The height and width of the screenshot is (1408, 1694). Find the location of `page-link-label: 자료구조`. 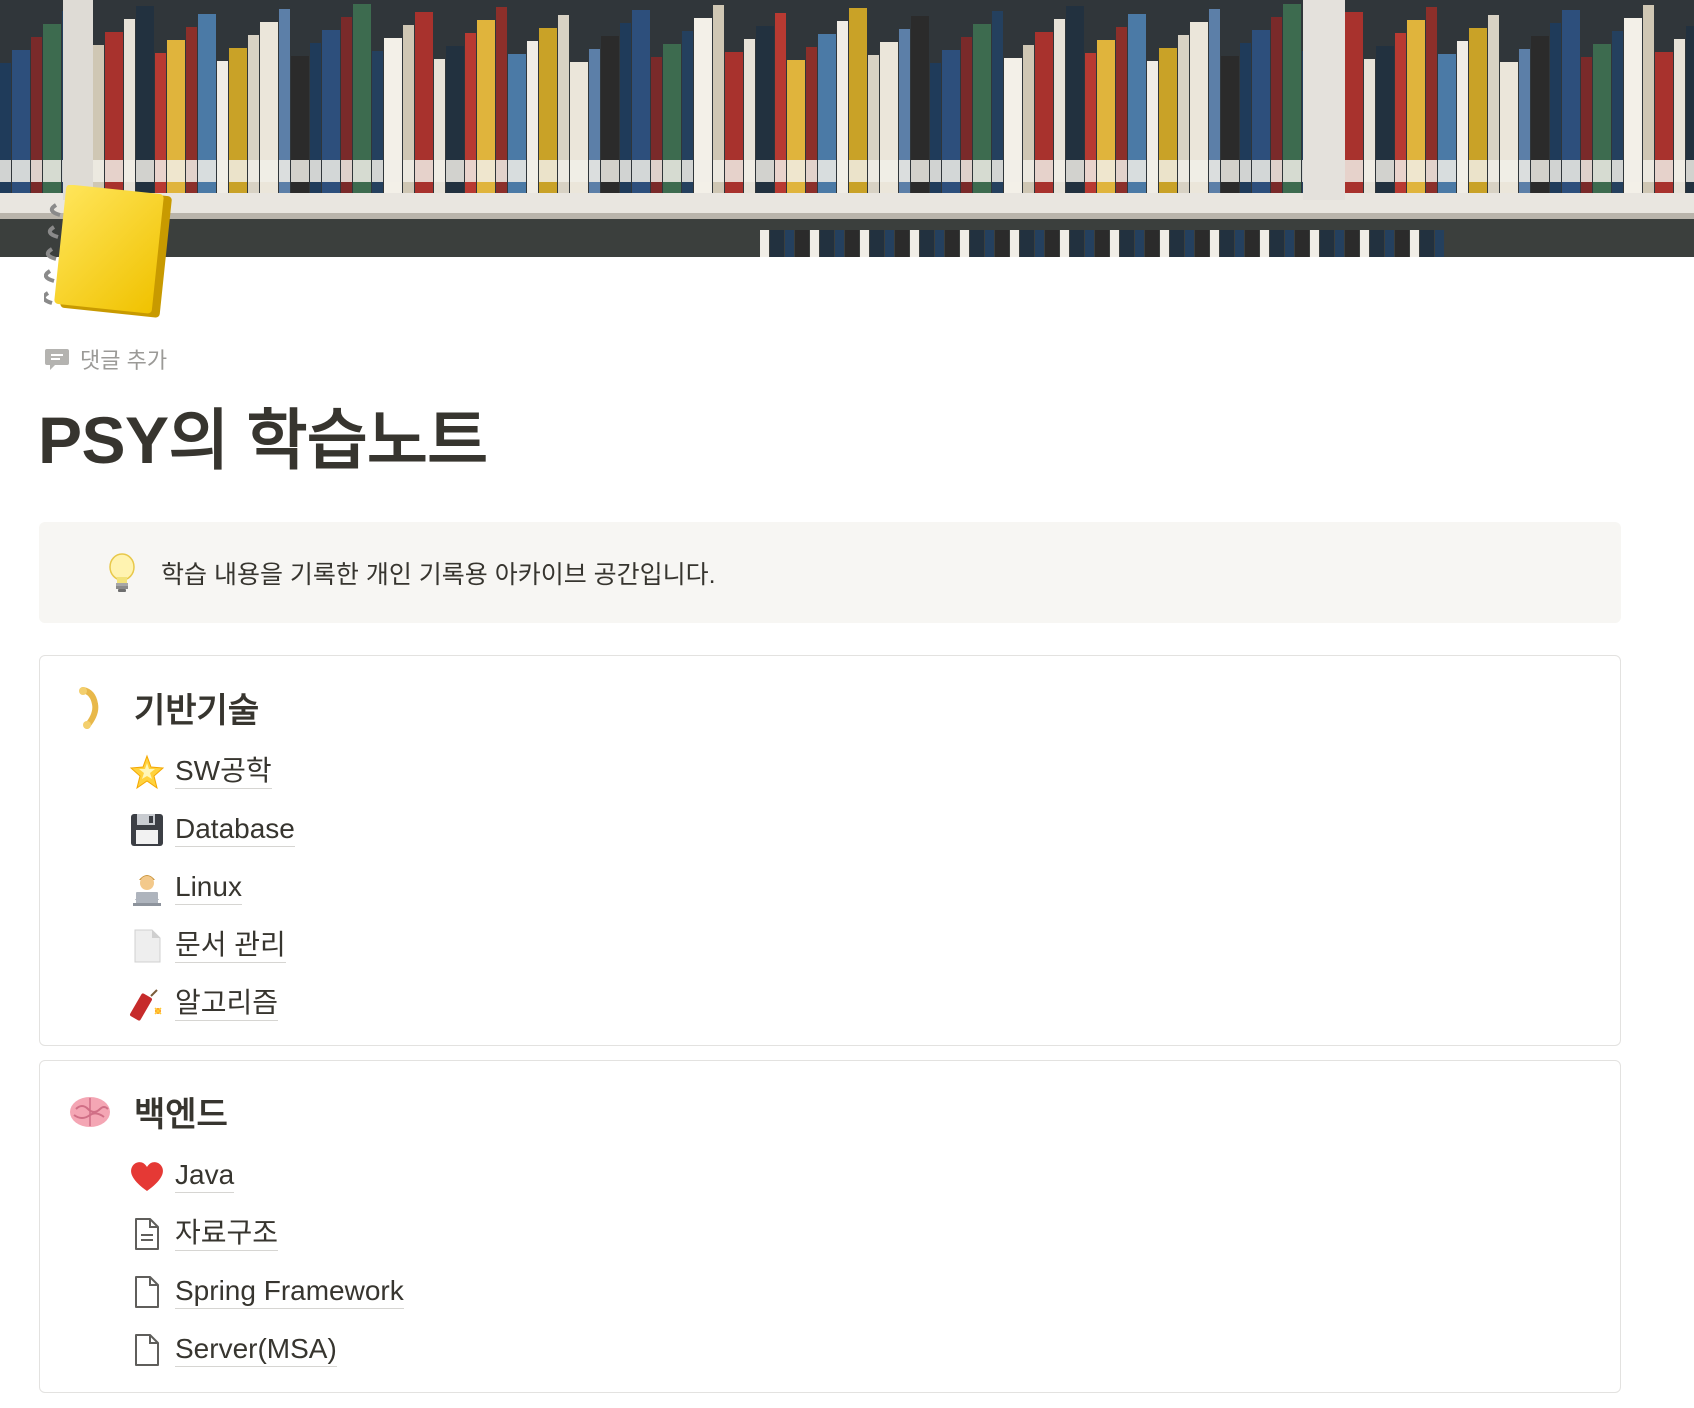

page-link-label: 자료구조 is located at coordinates (227, 1234).